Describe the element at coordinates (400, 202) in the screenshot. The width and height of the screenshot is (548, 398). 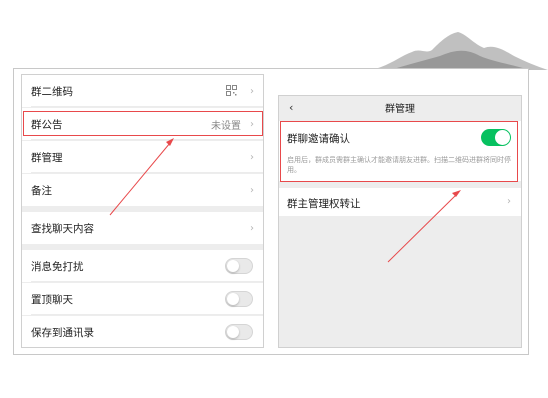
I see `settings-row-owner-transfer: 群主管理权转让 ›` at that location.